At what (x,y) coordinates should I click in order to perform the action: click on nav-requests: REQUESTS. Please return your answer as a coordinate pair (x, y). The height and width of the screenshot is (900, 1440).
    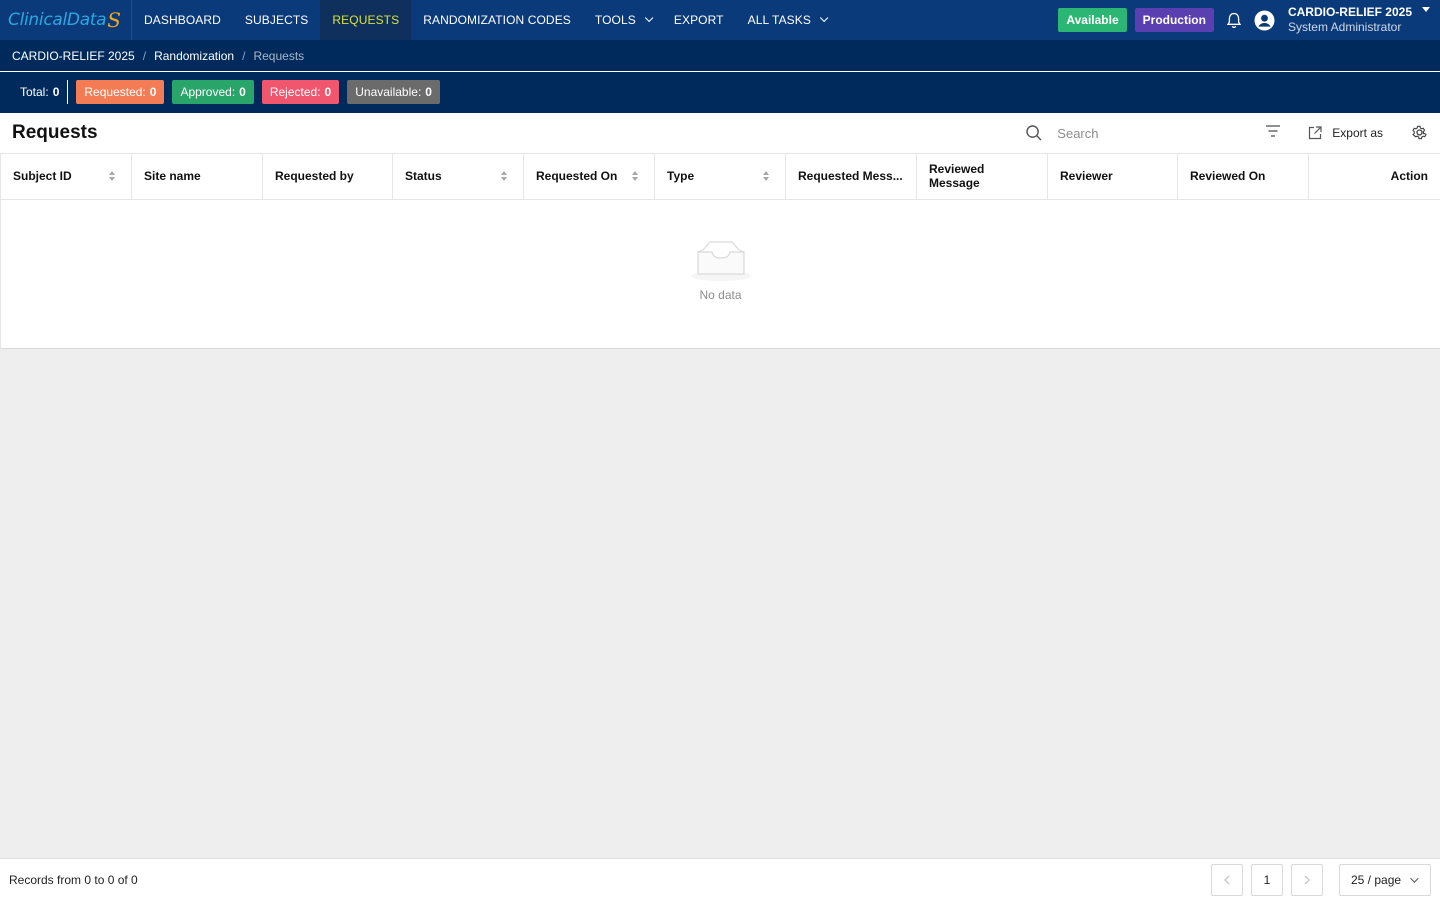
    Looking at the image, I should click on (366, 20).